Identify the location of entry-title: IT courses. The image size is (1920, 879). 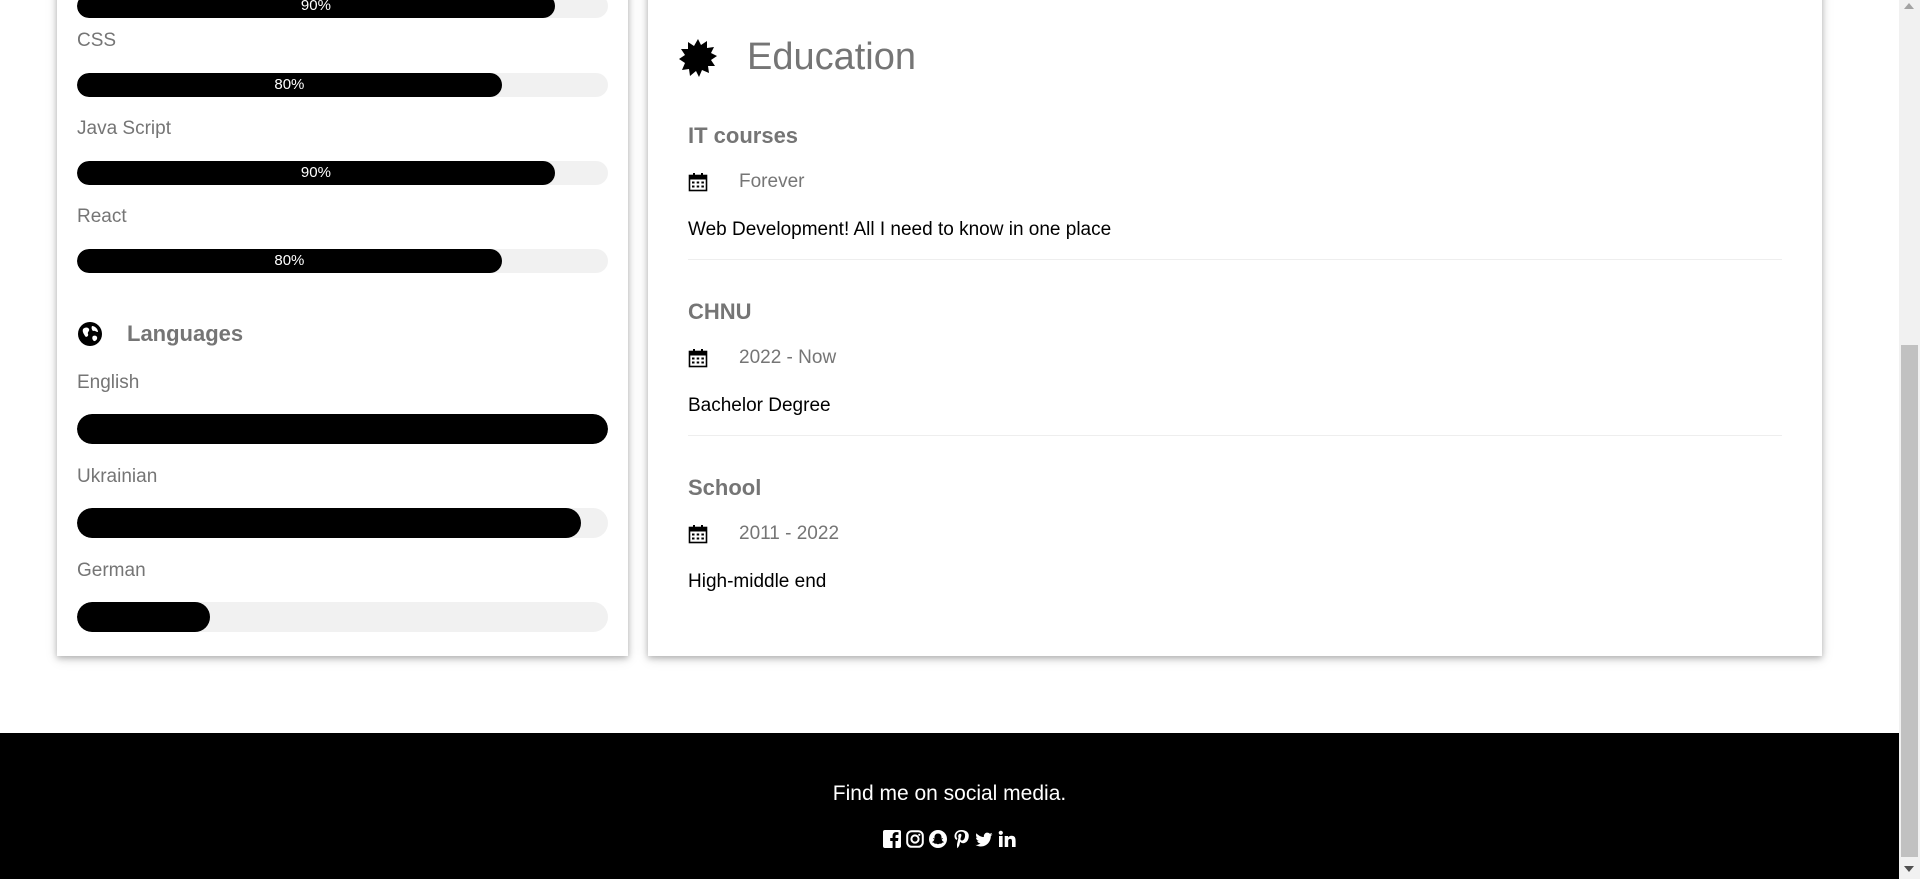
(743, 135).